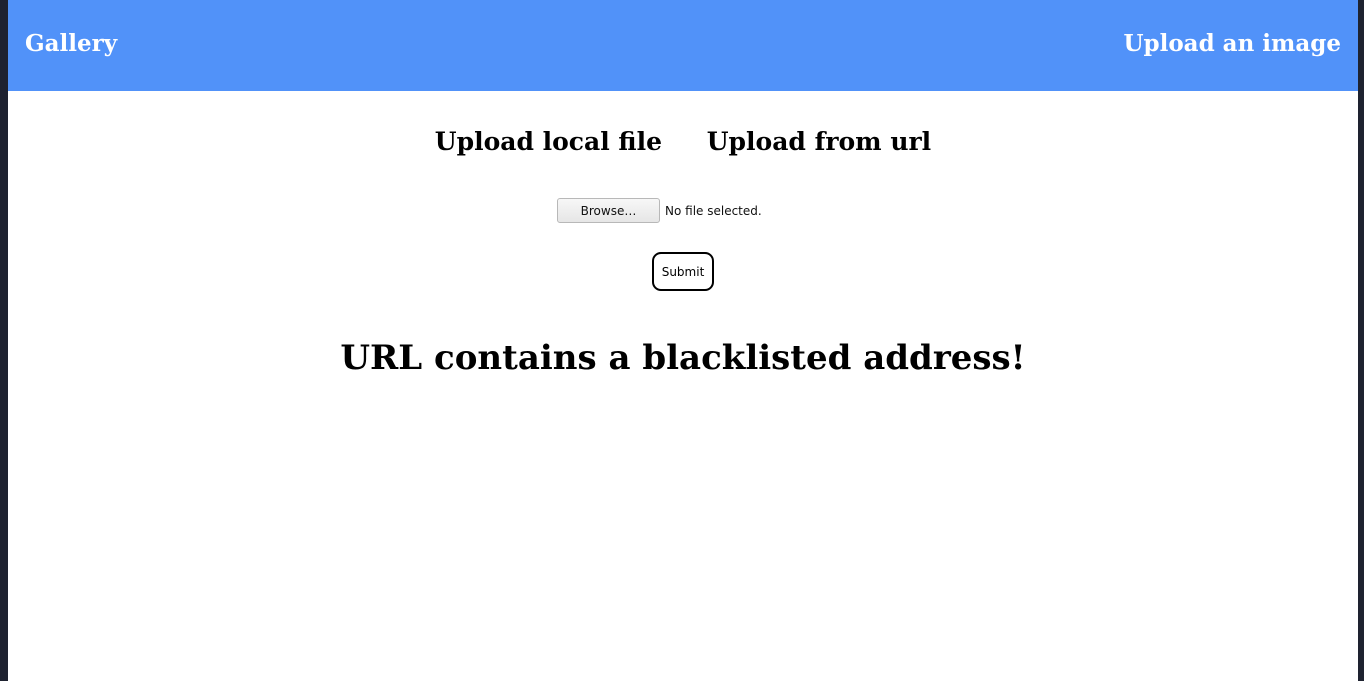  Describe the element at coordinates (683, 358) in the screenshot. I see `error-message: URL contains a blacklisted address!` at that location.